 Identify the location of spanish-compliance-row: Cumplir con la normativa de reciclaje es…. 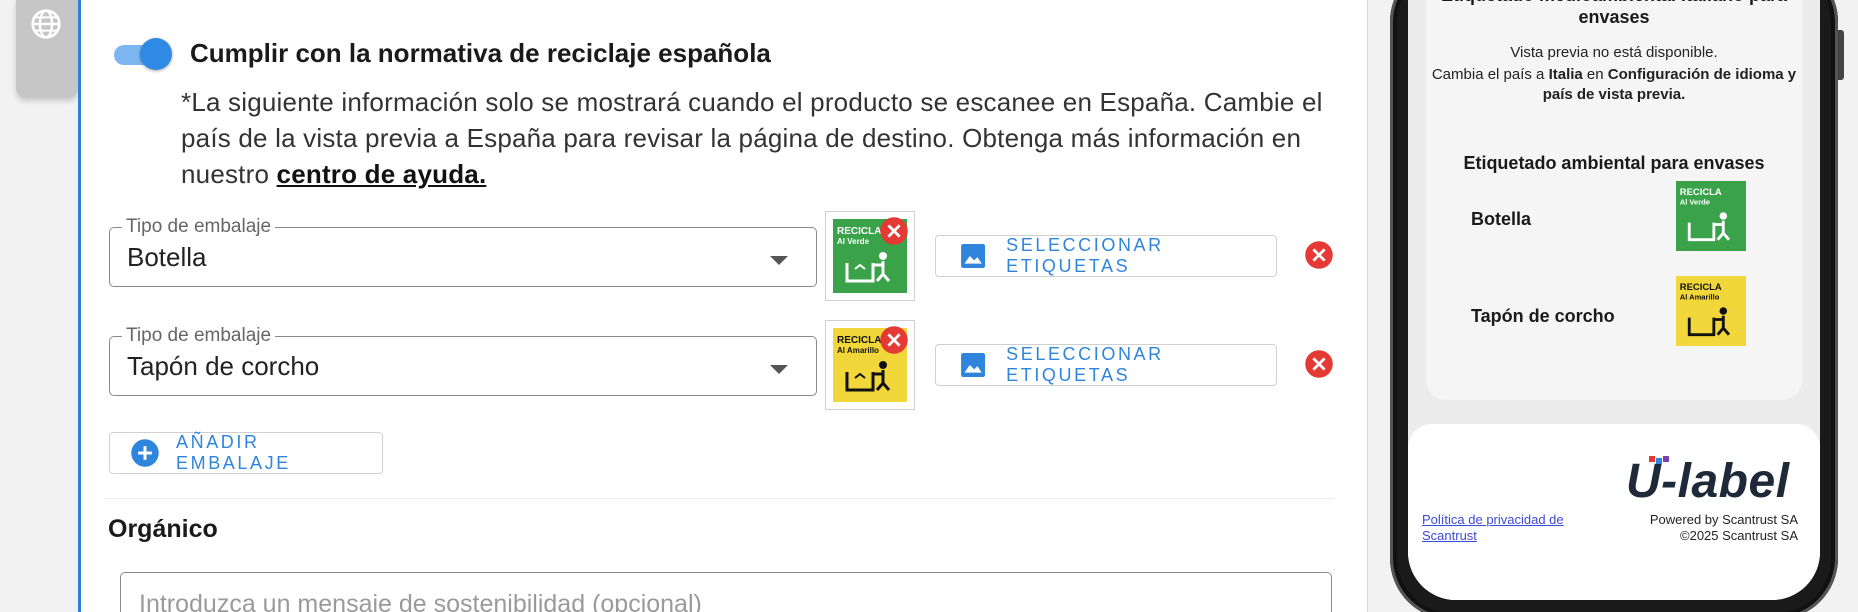
(441, 53).